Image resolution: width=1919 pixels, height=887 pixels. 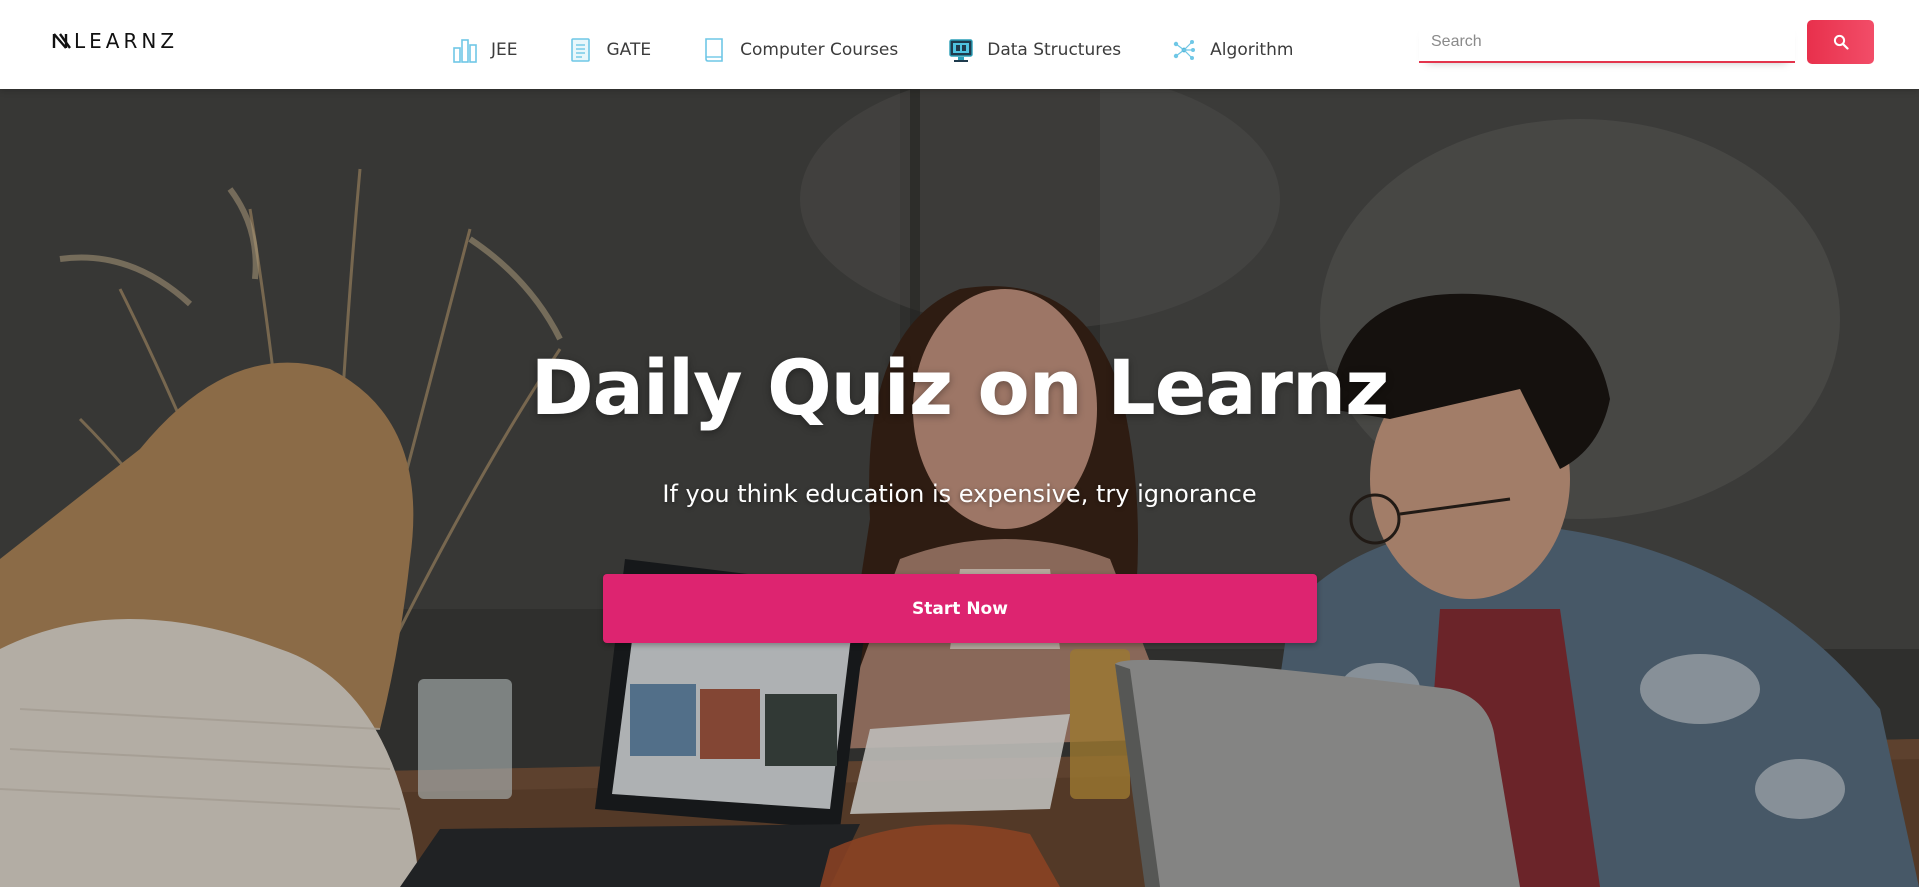 I want to click on nav-item-computer-courses: Computer Courses, so click(x=799, y=50).